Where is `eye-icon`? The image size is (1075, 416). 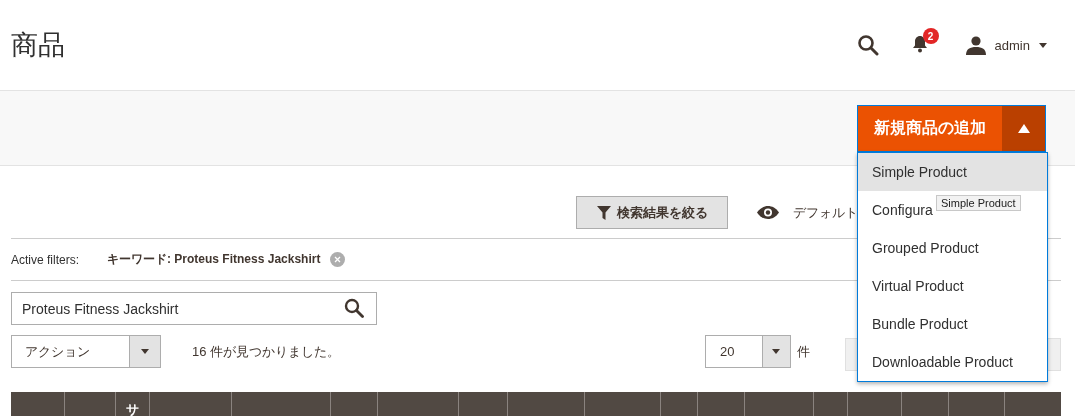 eye-icon is located at coordinates (768, 212).